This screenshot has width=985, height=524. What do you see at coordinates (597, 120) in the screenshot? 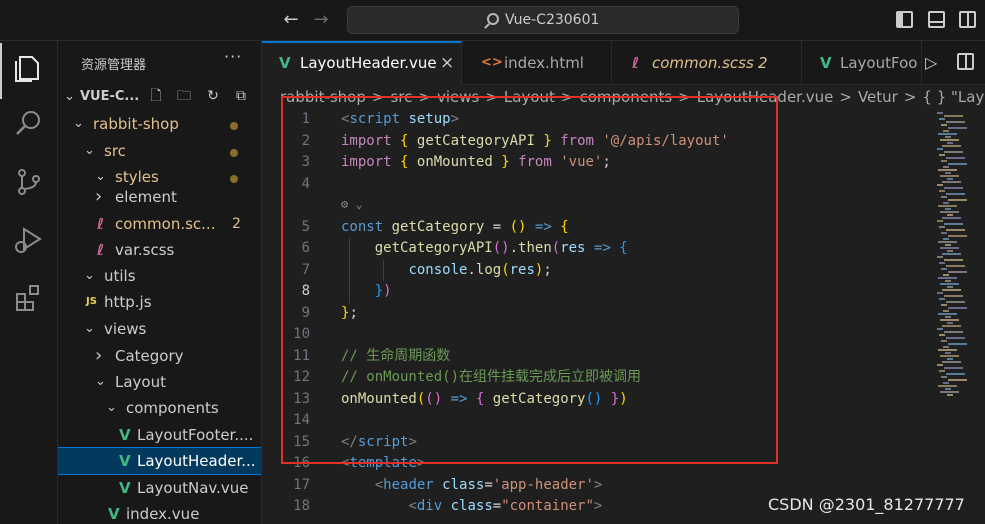
I see `code-line: 1 <script setup>` at bounding box center [597, 120].